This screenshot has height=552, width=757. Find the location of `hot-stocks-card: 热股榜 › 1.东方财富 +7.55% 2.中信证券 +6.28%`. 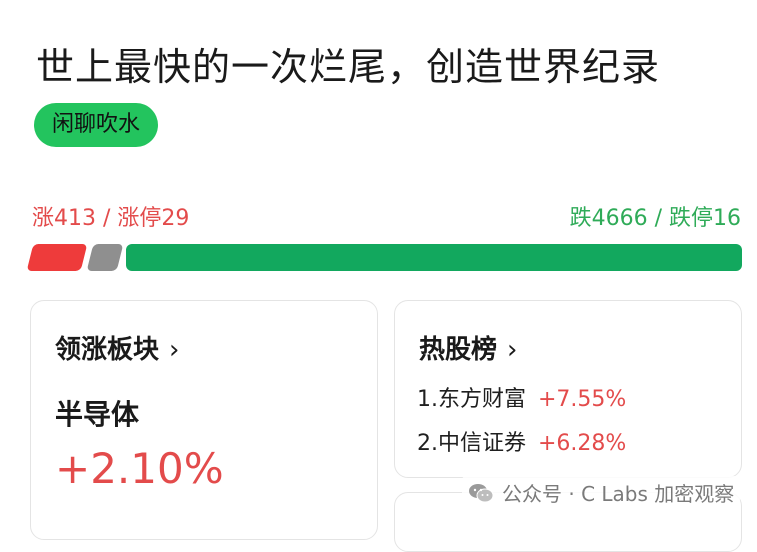

hot-stocks-card: 热股榜 › 1.东方财富 +7.55% 2.中信证券 +6.28% is located at coordinates (568, 389).